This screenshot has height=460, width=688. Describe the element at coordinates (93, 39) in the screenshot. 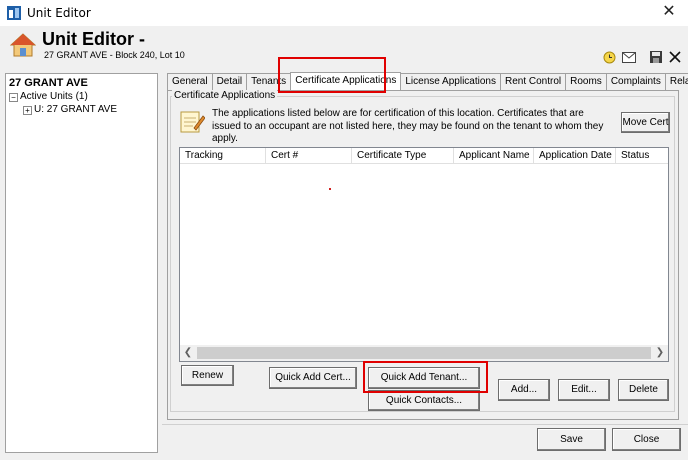

I see `page-title: Unit Editor -` at that location.